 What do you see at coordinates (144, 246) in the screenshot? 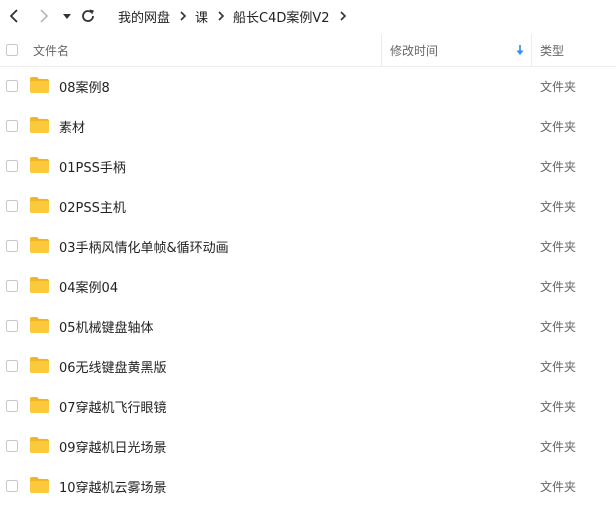
I see `file-name: 03手柄风情化单帧&循环动画` at bounding box center [144, 246].